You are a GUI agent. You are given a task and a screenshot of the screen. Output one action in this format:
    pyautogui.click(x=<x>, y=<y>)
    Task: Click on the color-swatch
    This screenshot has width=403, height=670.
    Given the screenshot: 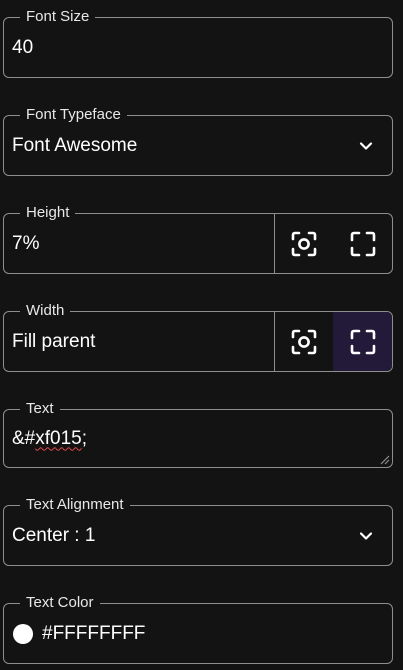 What is the action you would take?
    pyautogui.click(x=23, y=633)
    